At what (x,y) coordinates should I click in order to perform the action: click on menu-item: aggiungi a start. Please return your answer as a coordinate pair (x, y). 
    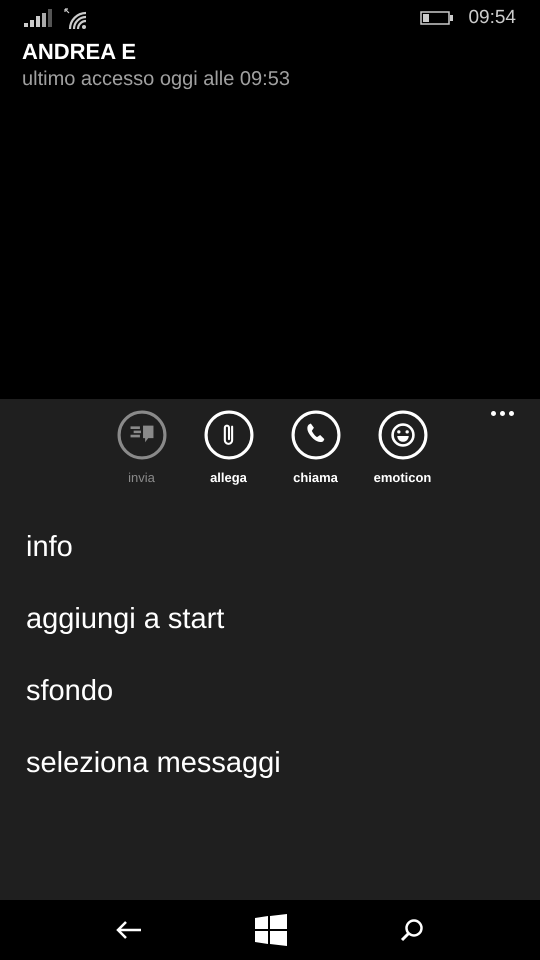
    Looking at the image, I should click on (125, 620).